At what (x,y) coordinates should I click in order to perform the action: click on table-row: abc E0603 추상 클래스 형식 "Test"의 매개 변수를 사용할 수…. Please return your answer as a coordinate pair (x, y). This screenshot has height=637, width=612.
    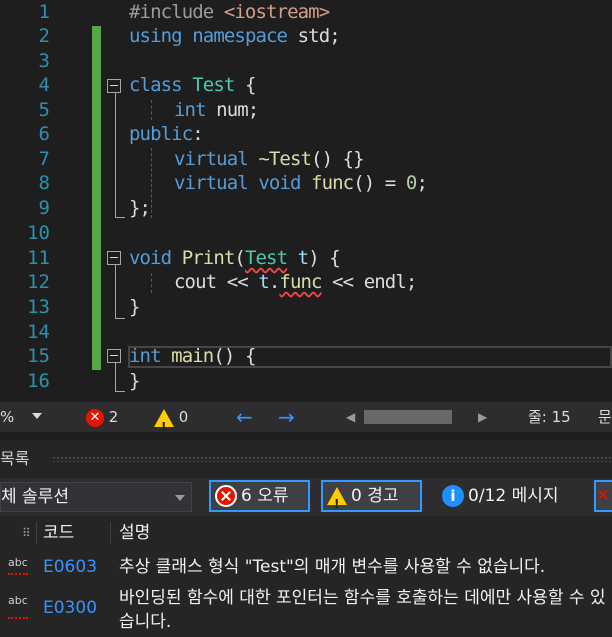
    Looking at the image, I should click on (306, 568).